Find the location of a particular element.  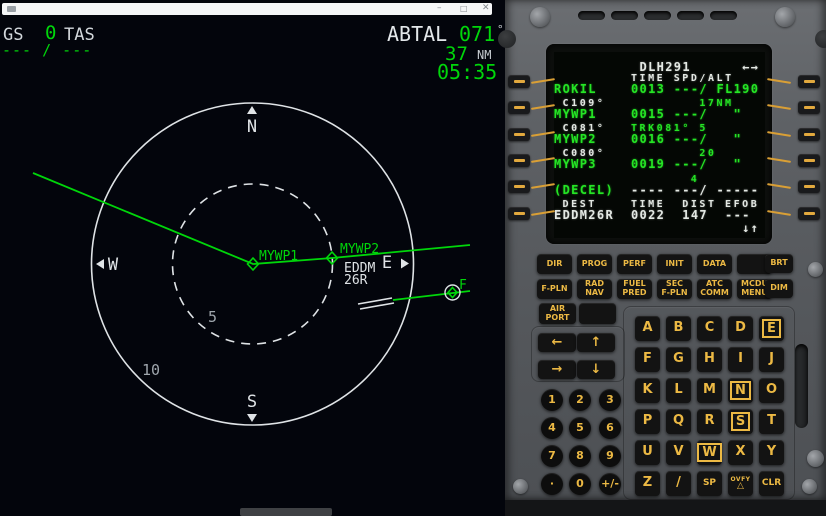

key-p: P is located at coordinates (647, 421).